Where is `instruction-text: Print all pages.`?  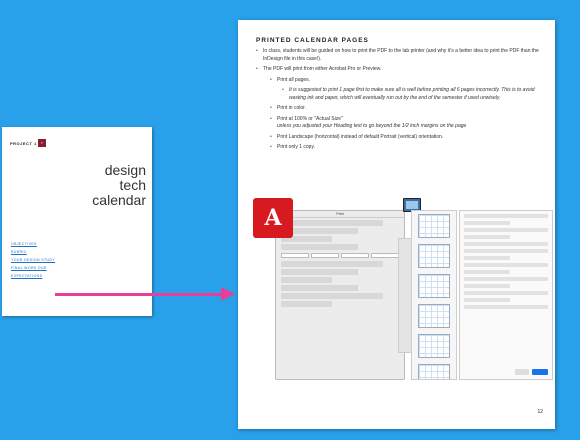 instruction-text: Print all pages. is located at coordinates (294, 79).